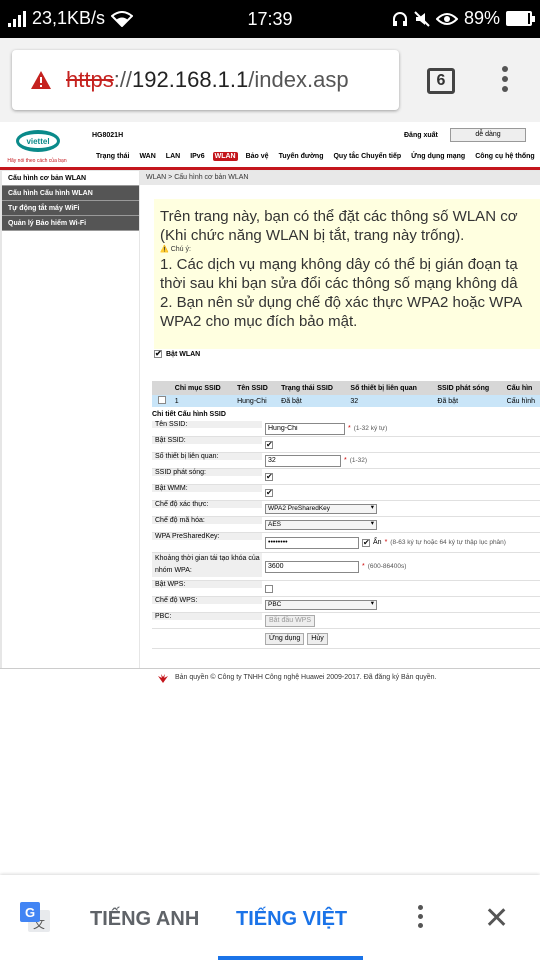  I want to click on col-ssid-index: Chỉ mục SSID, so click(200, 388).